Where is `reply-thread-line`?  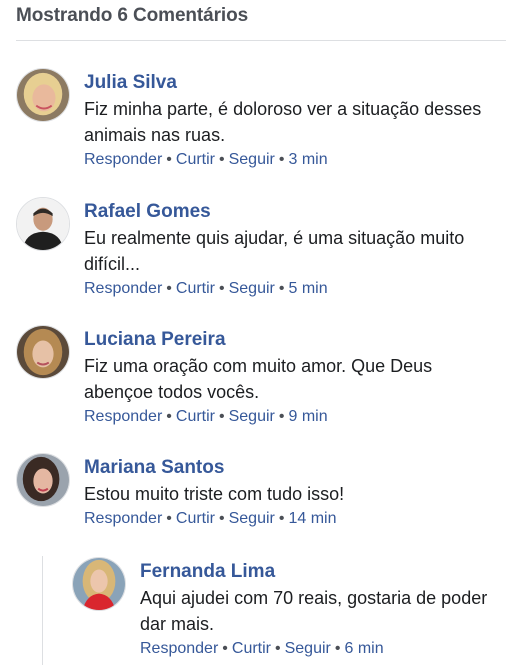 reply-thread-line is located at coordinates (42, 610).